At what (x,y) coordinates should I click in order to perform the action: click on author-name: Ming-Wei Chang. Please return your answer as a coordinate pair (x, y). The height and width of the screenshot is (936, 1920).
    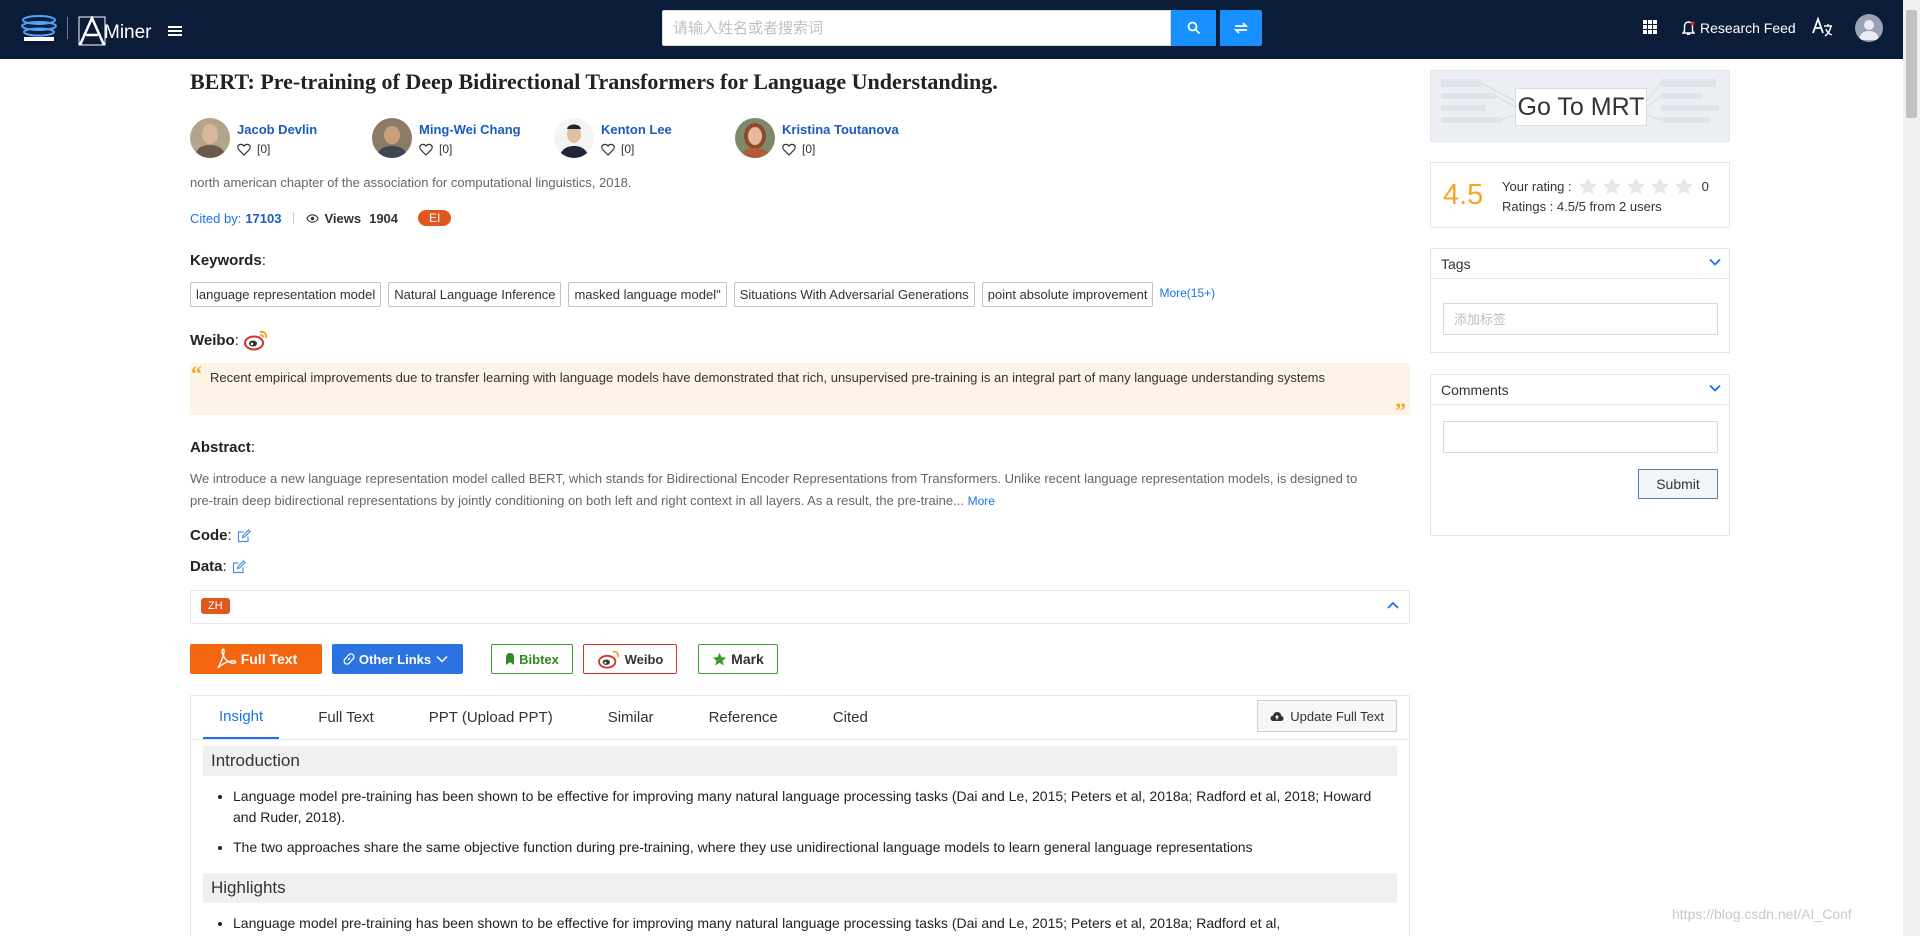
    Looking at the image, I should click on (470, 129).